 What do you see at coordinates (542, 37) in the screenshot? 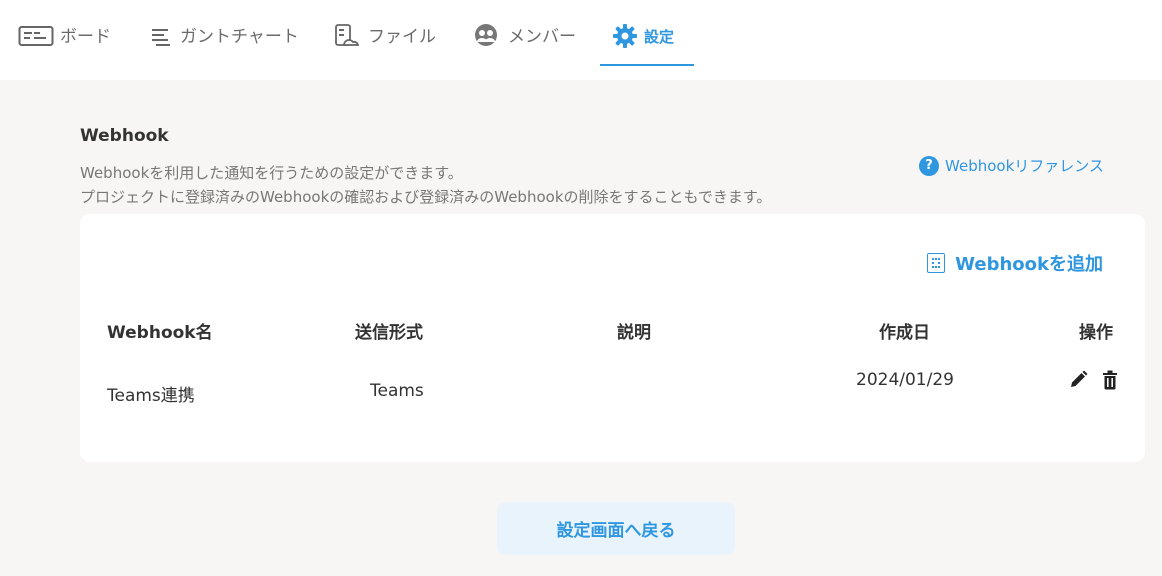
I see `tab-members-label: メンバー` at bounding box center [542, 37].